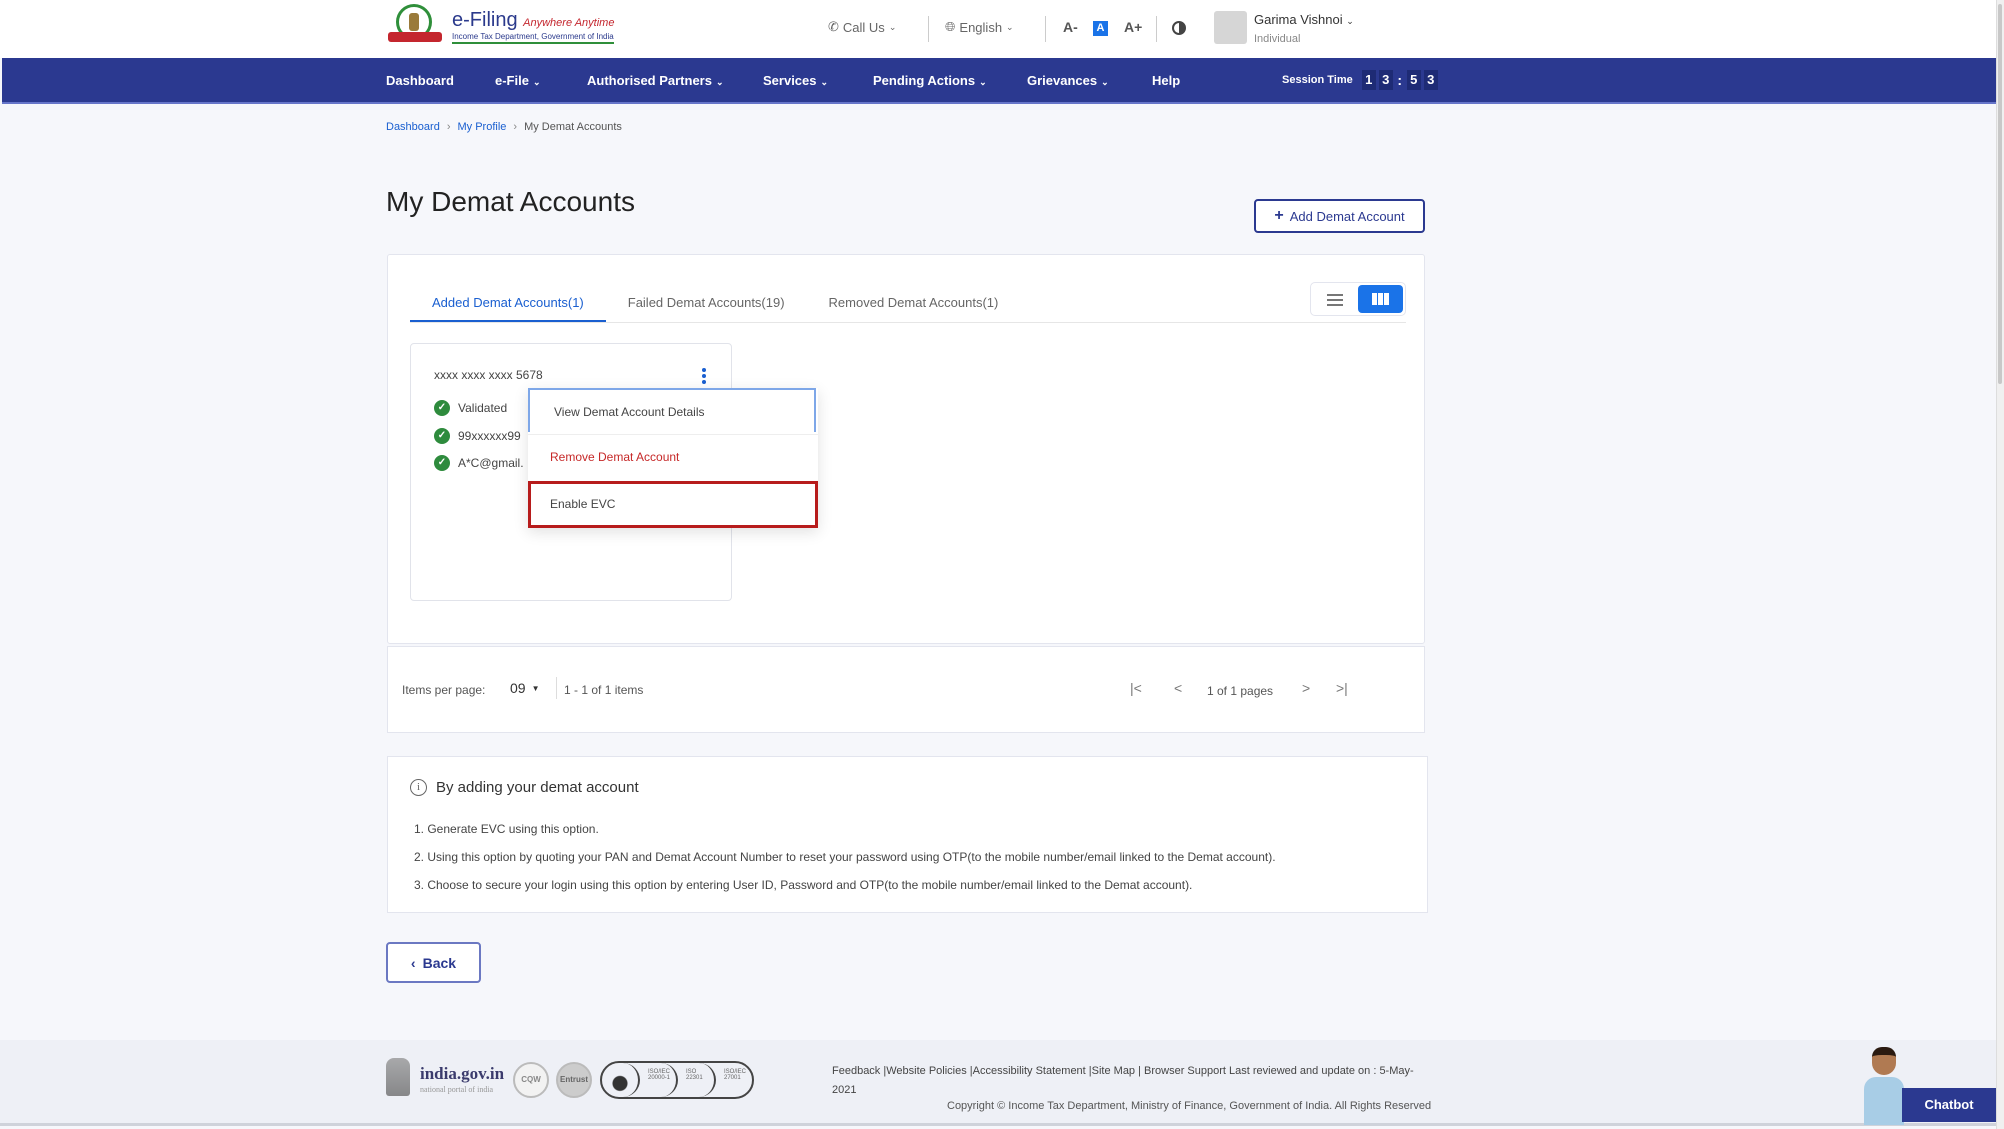  Describe the element at coordinates (862, 27) in the screenshot. I see `call-us-dropdown: ✆ Call Us ⌄` at that location.